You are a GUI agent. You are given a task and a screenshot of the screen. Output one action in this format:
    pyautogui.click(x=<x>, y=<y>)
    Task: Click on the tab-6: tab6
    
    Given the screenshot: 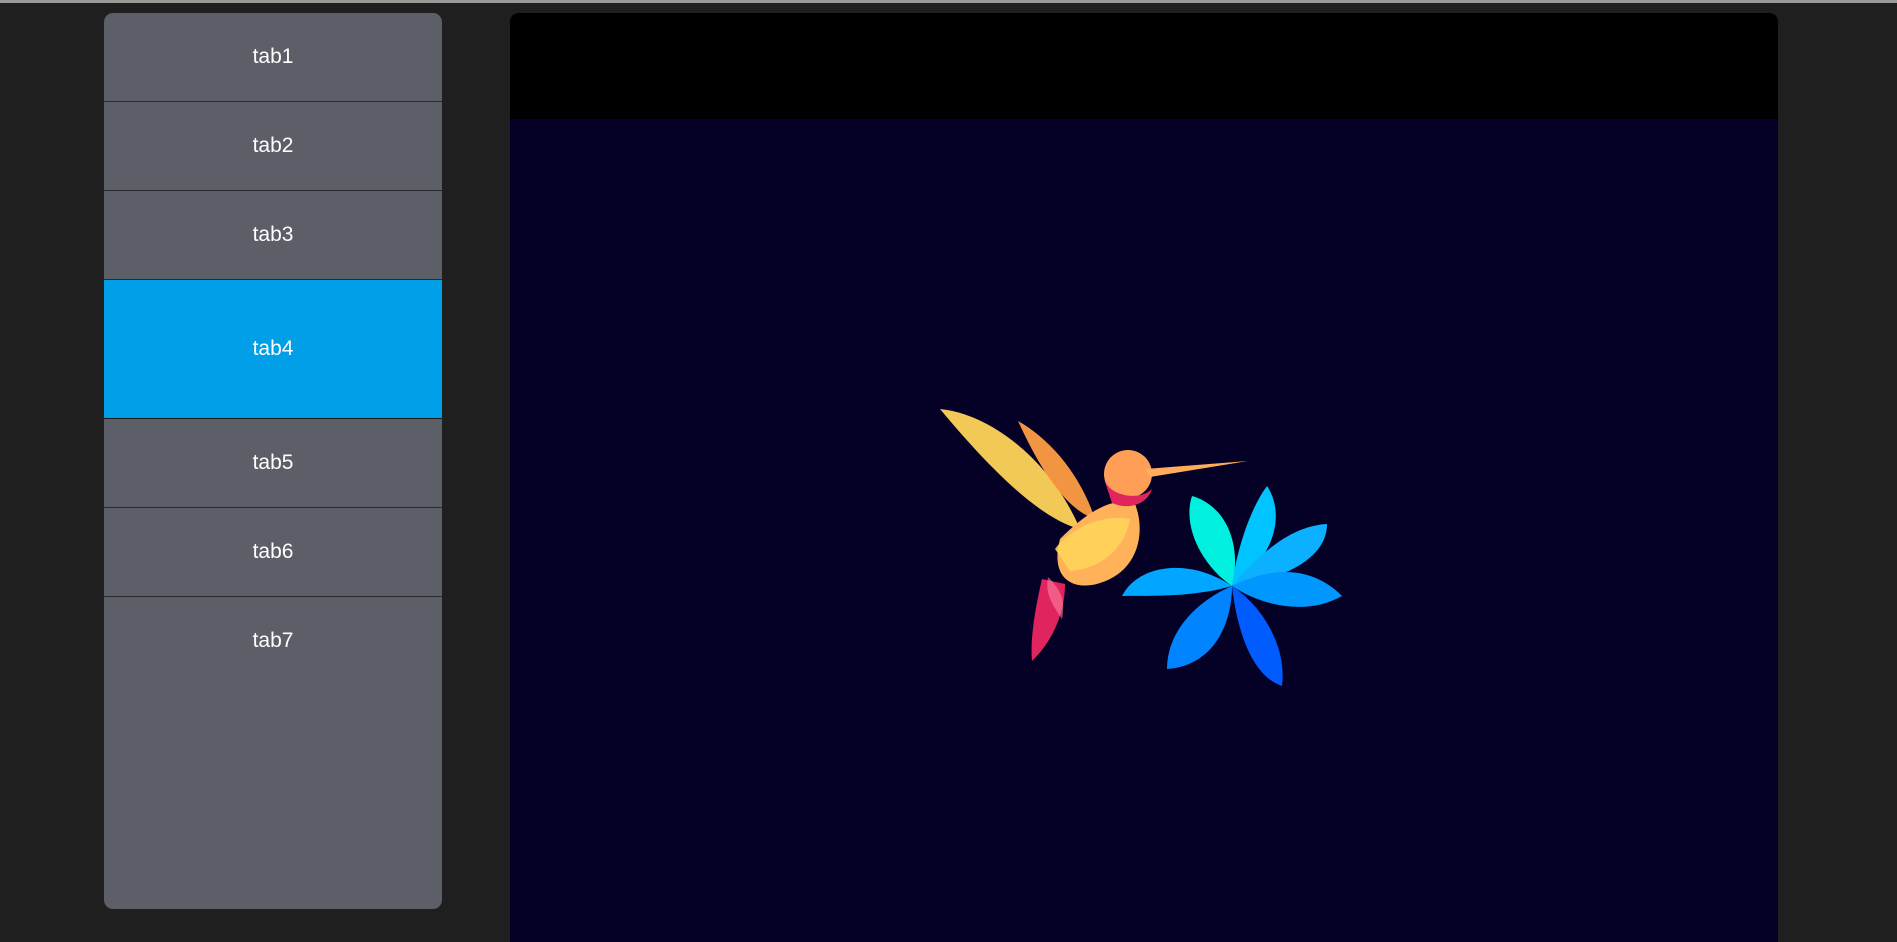 What is the action you would take?
    pyautogui.click(x=273, y=552)
    